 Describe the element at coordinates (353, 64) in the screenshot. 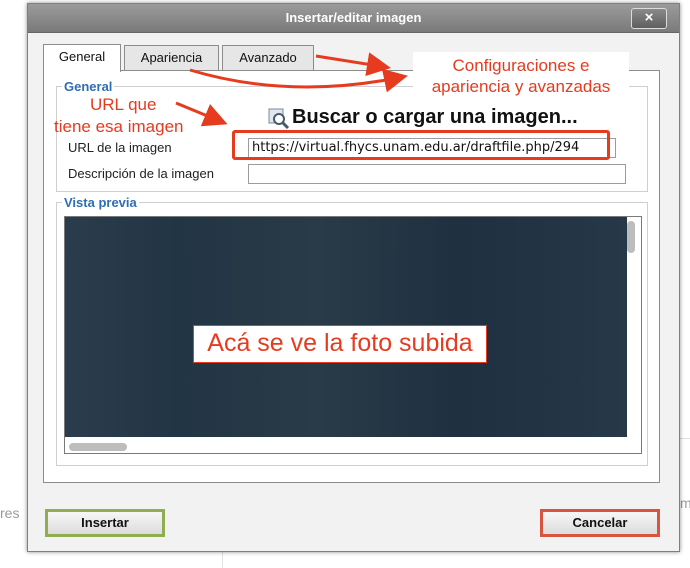

I see `arrow-from-tabs` at that location.